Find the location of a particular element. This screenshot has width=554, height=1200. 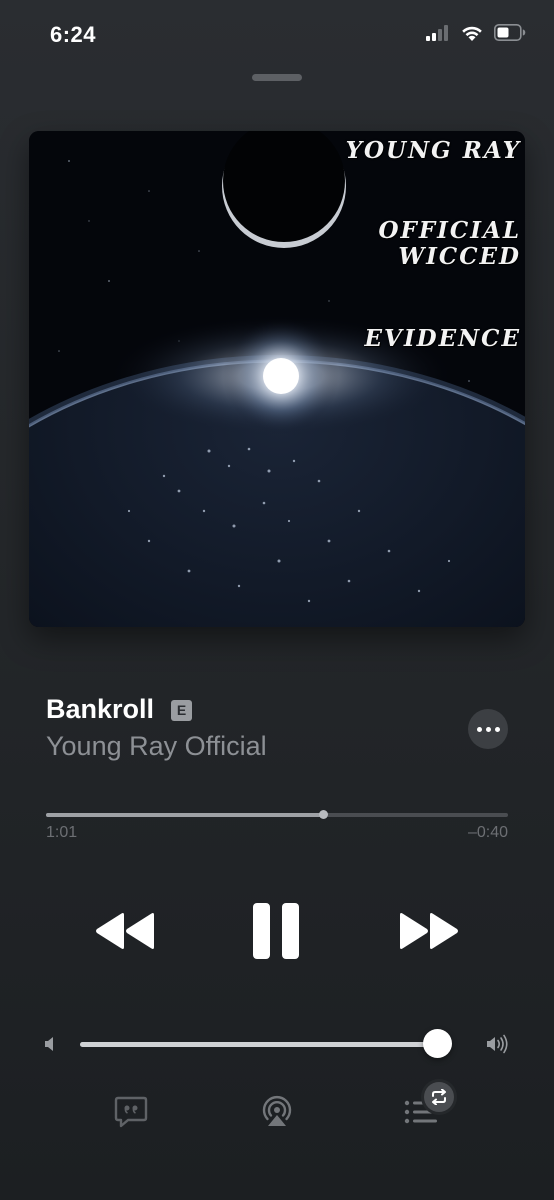

ellipsis-icon is located at coordinates (479, 729).